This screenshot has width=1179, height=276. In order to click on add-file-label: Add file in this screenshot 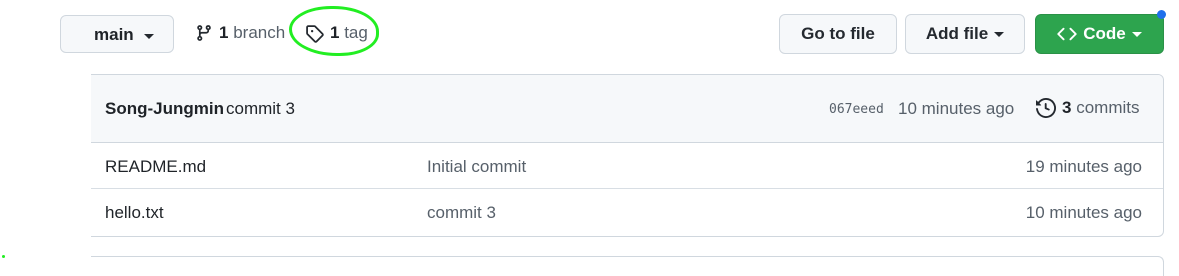, I will do `click(957, 33)`.